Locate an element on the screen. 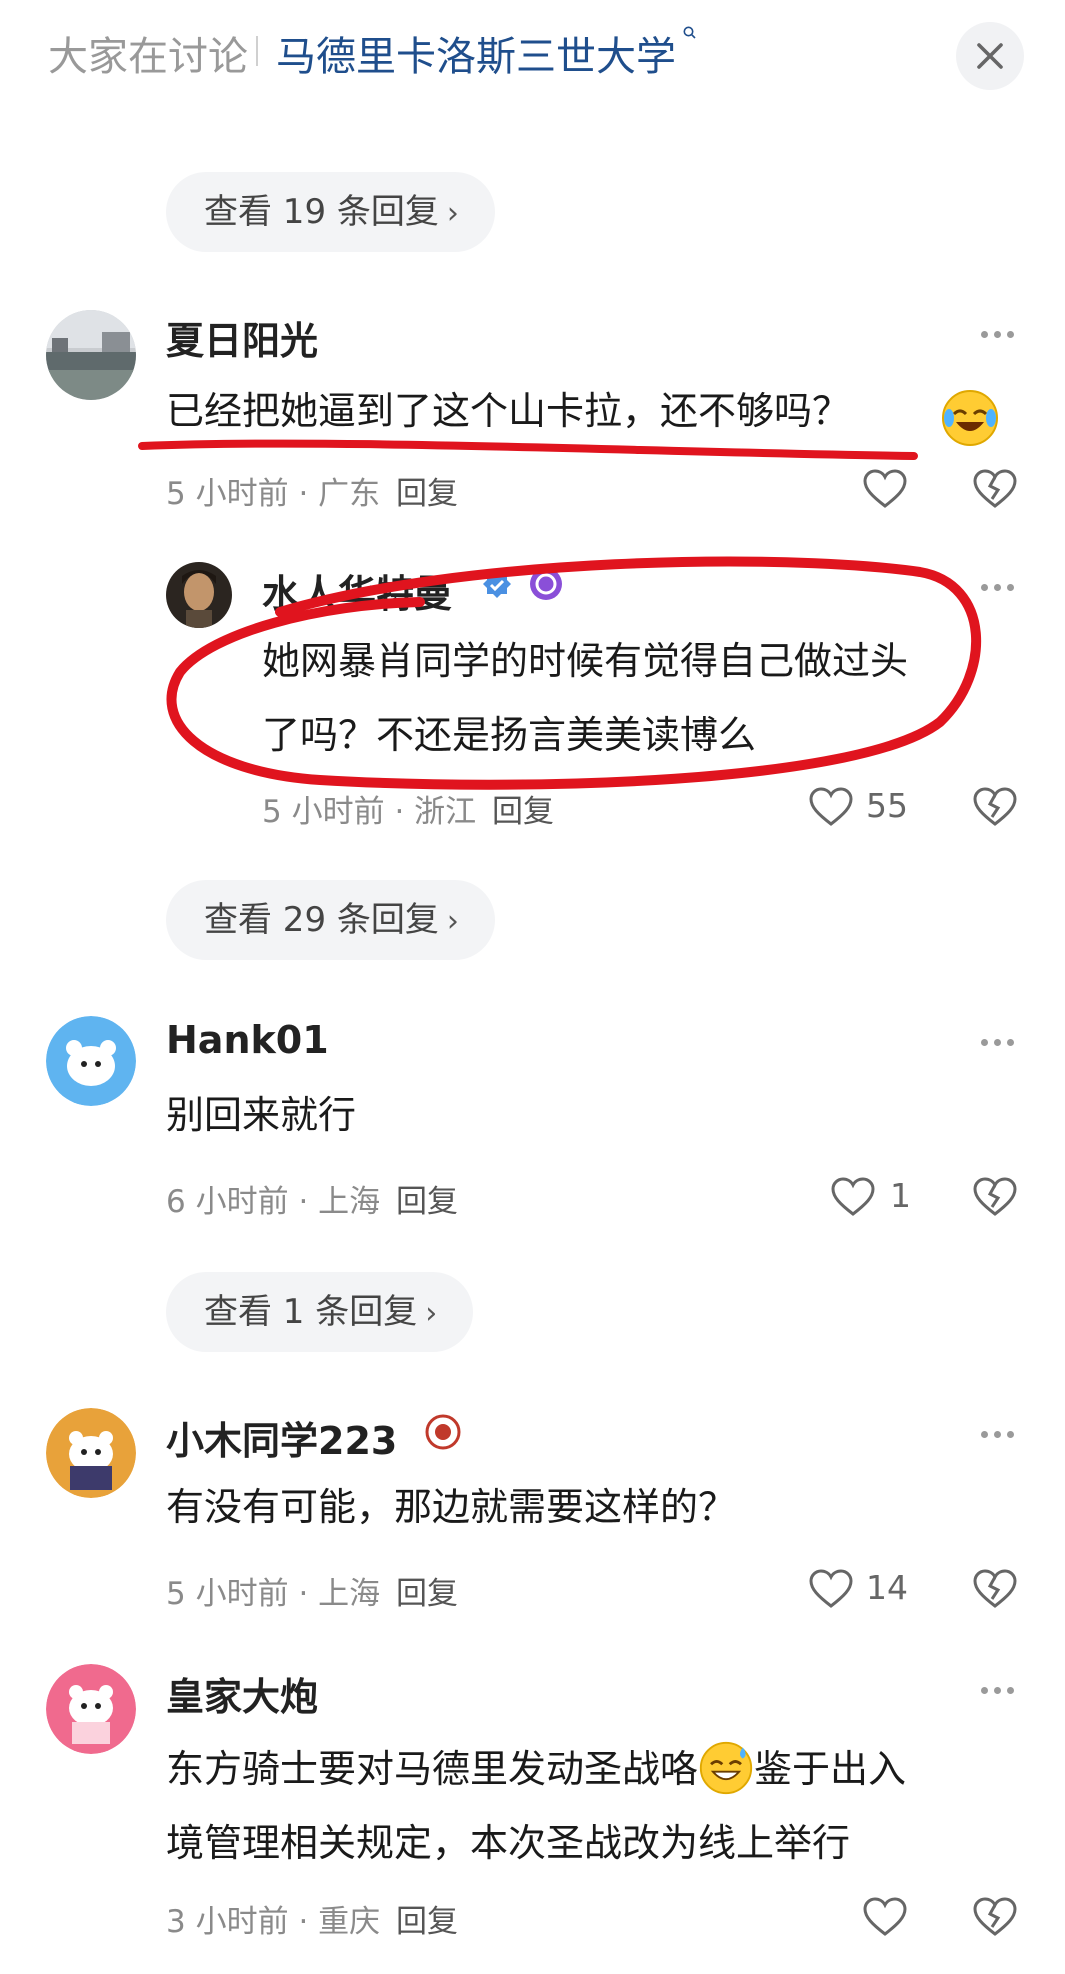 This screenshot has height=1974, width=1065. view-replies-button: 查看 29 条回复 › is located at coordinates (330, 920).